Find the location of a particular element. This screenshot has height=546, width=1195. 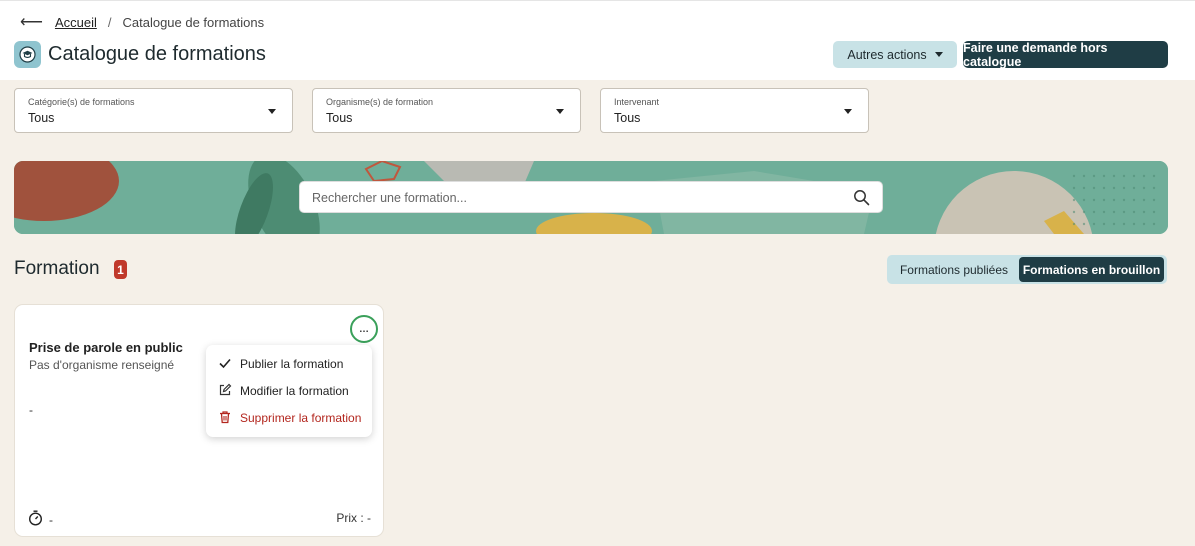

search-icon is located at coordinates (861, 200).